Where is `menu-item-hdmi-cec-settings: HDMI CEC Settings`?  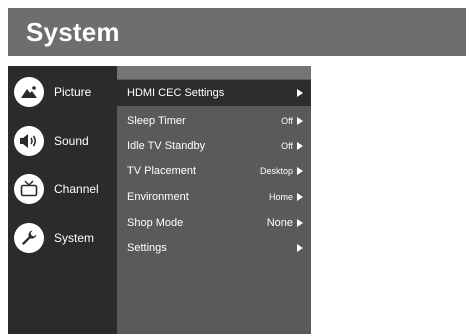
menu-item-hdmi-cec-settings: HDMI CEC Settings is located at coordinates (214, 93).